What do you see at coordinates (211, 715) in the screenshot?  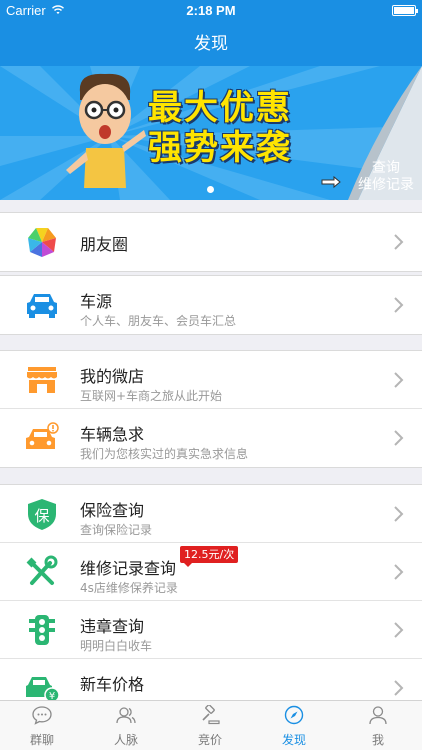 I see `auction-hammer-icon` at bounding box center [211, 715].